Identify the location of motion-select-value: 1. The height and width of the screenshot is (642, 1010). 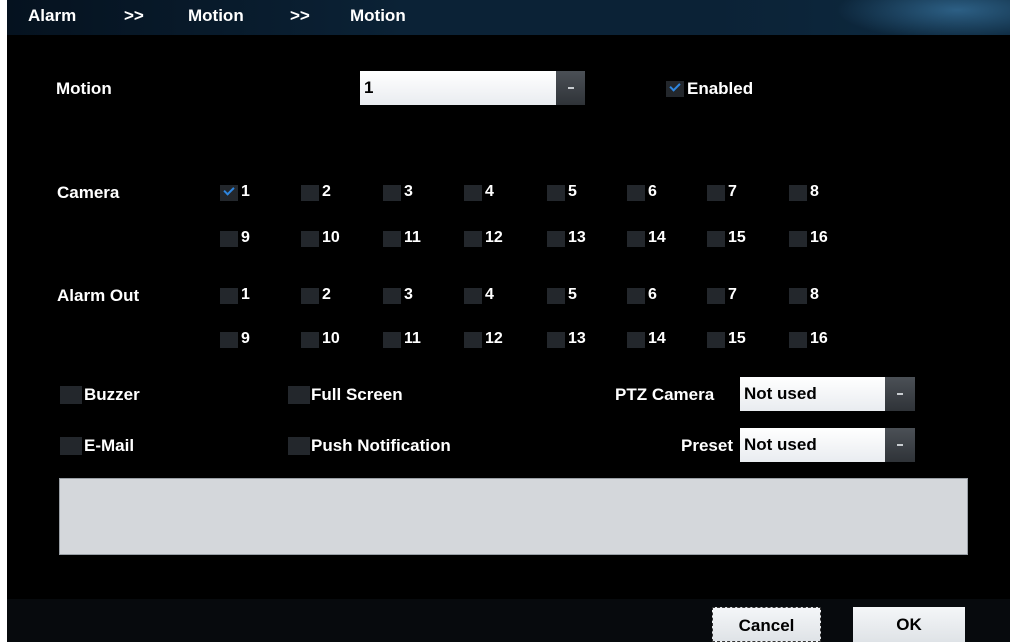
(458, 88).